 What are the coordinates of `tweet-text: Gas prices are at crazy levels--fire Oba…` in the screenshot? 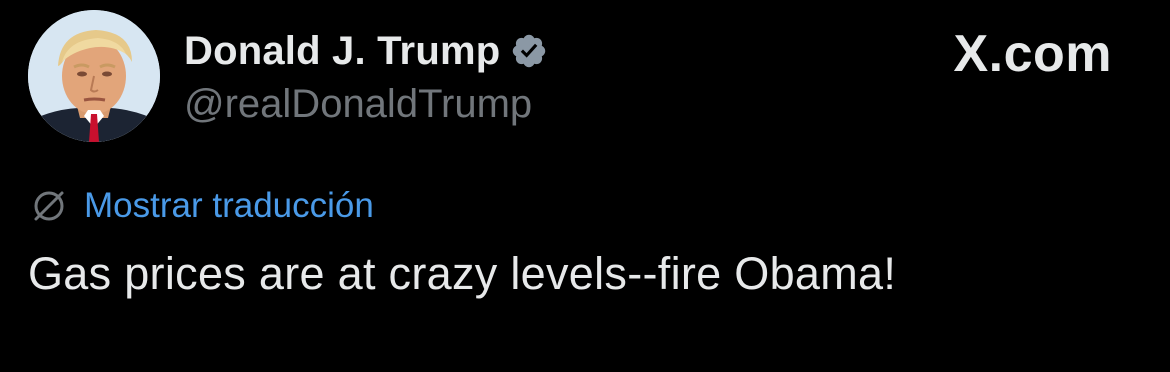 It's located at (462, 273).